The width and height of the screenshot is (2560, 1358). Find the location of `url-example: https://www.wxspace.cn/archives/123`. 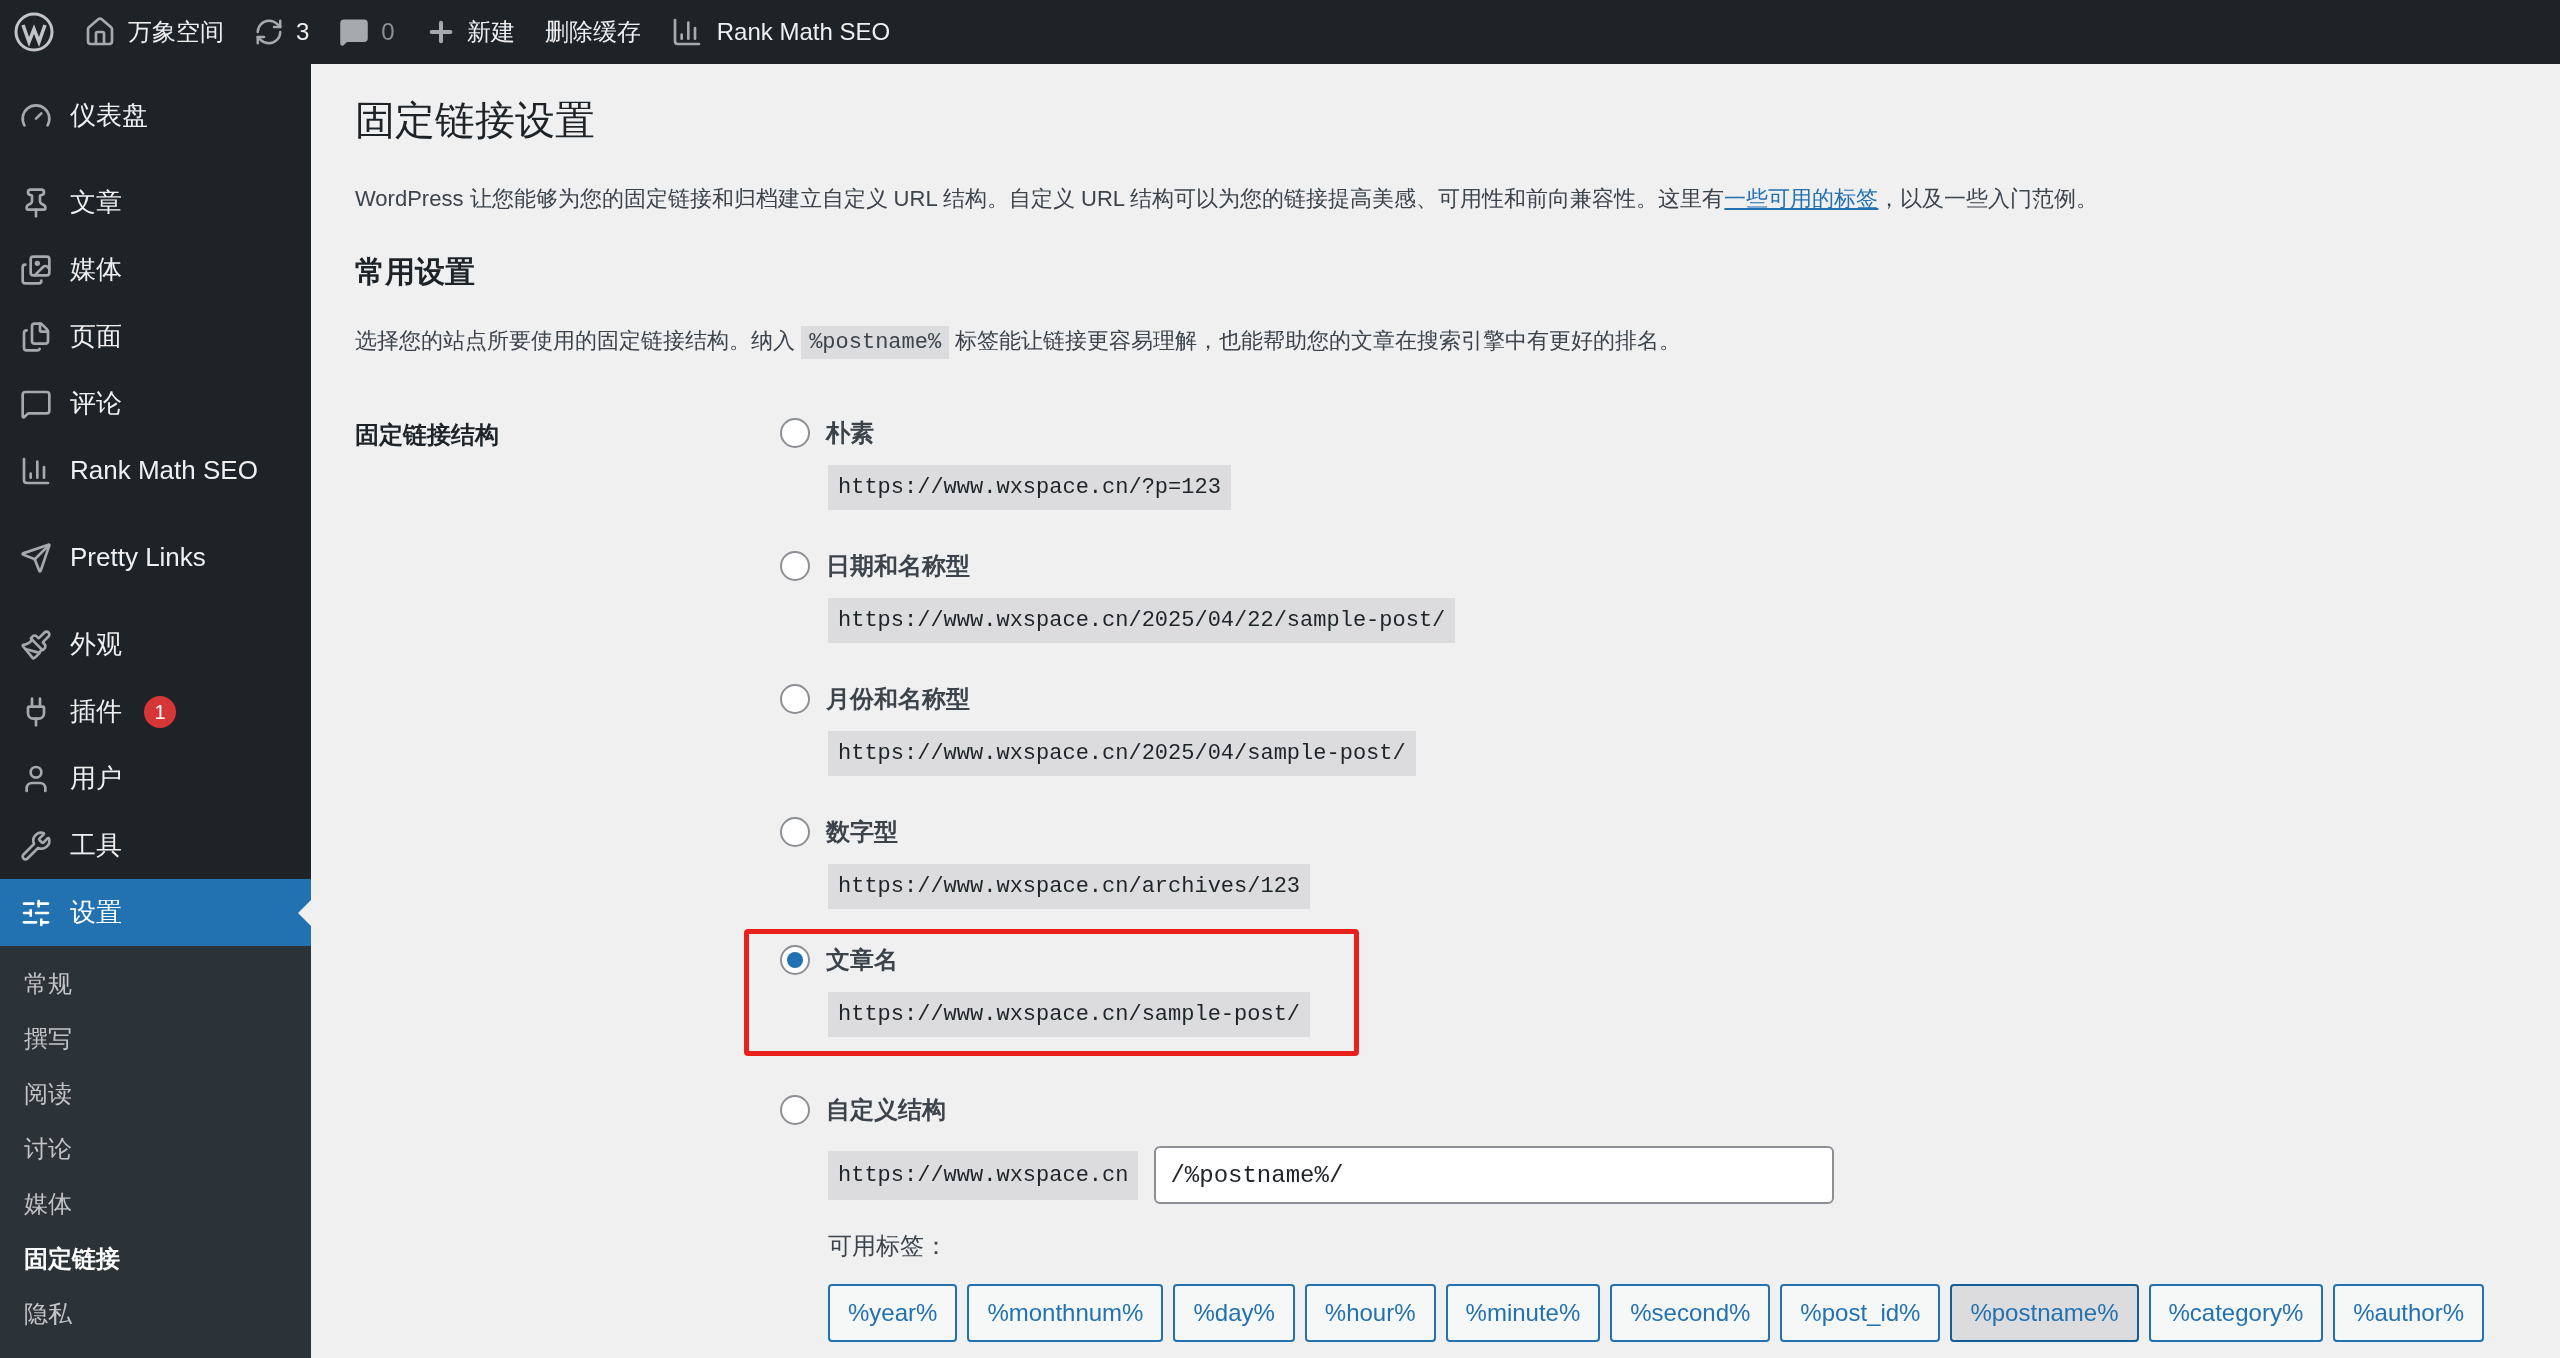

url-example: https://www.wxspace.cn/archives/123 is located at coordinates (1069, 886).